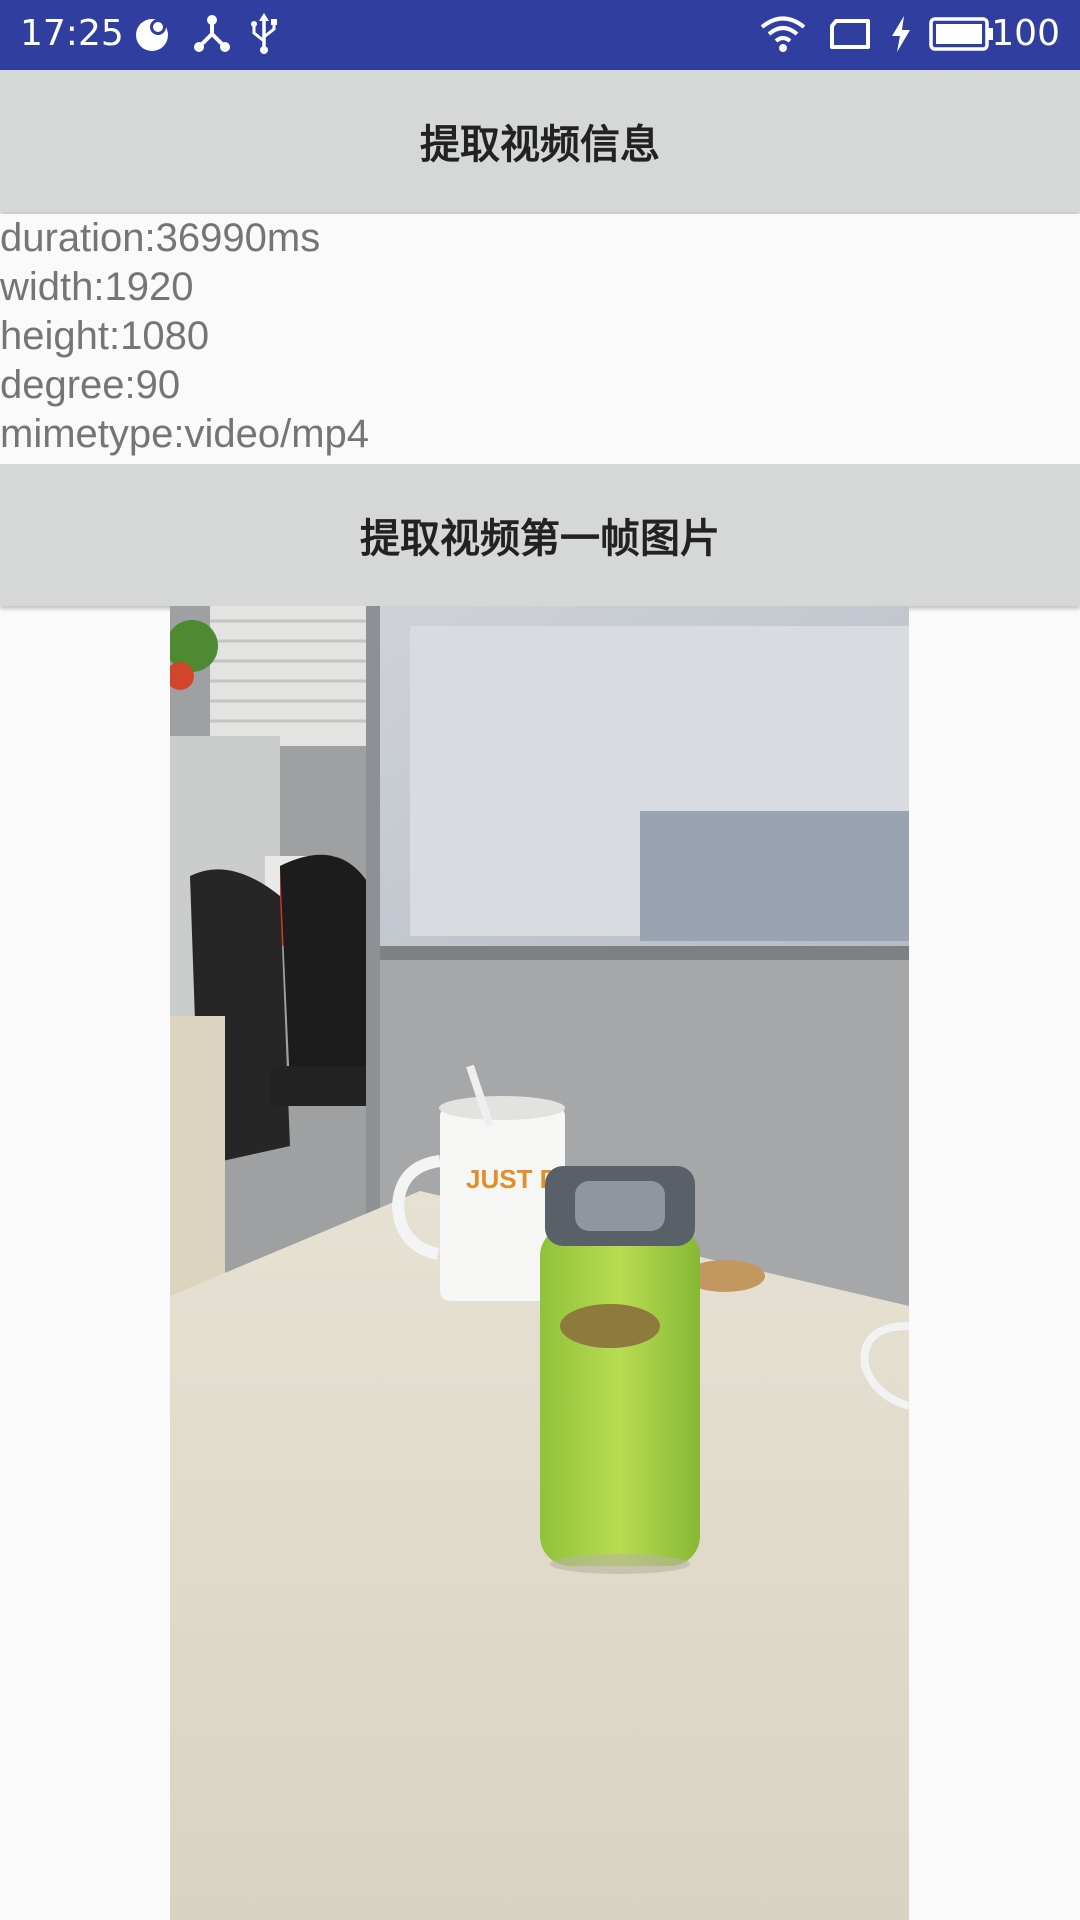 This screenshot has height=1920, width=1080. Describe the element at coordinates (850, 34) in the screenshot. I see `screen-rotate-icon` at that location.